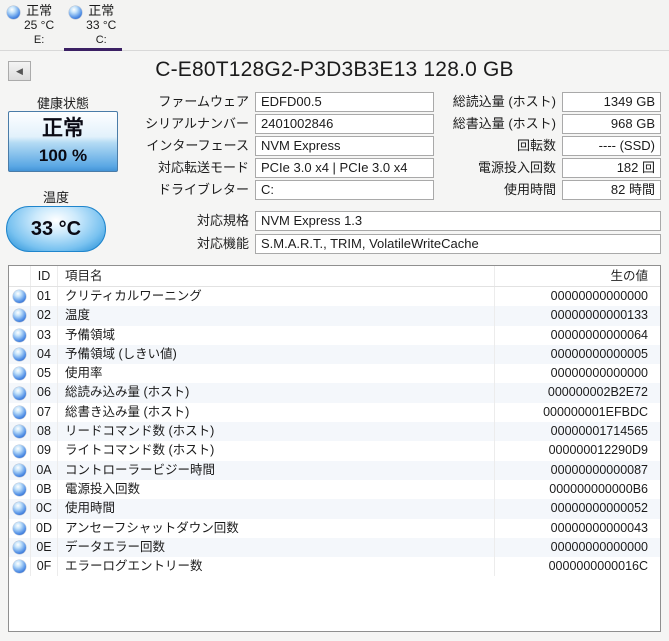 This screenshot has height=641, width=669. Describe the element at coordinates (599, 315) in the screenshot. I see `attribute-raw-value: 00000000000133` at that location.